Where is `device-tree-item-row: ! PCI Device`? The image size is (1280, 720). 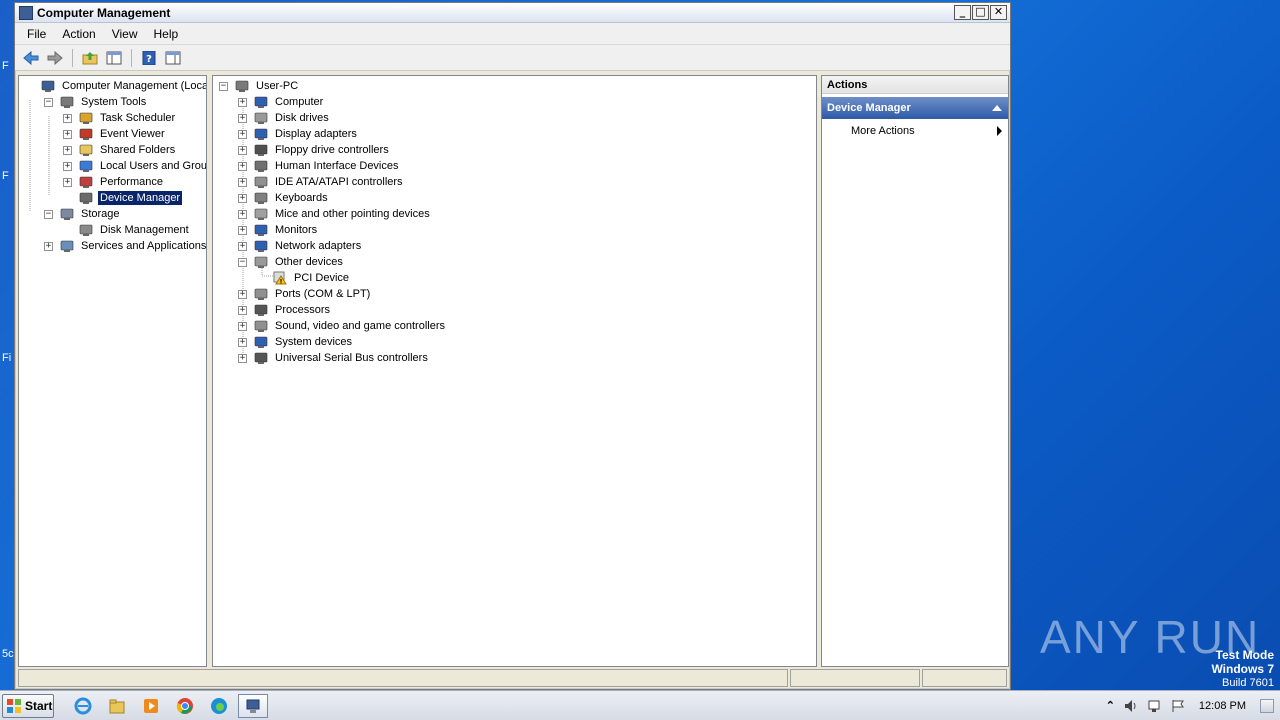 device-tree-item-row: ! PCI Device is located at coordinates (304, 278).